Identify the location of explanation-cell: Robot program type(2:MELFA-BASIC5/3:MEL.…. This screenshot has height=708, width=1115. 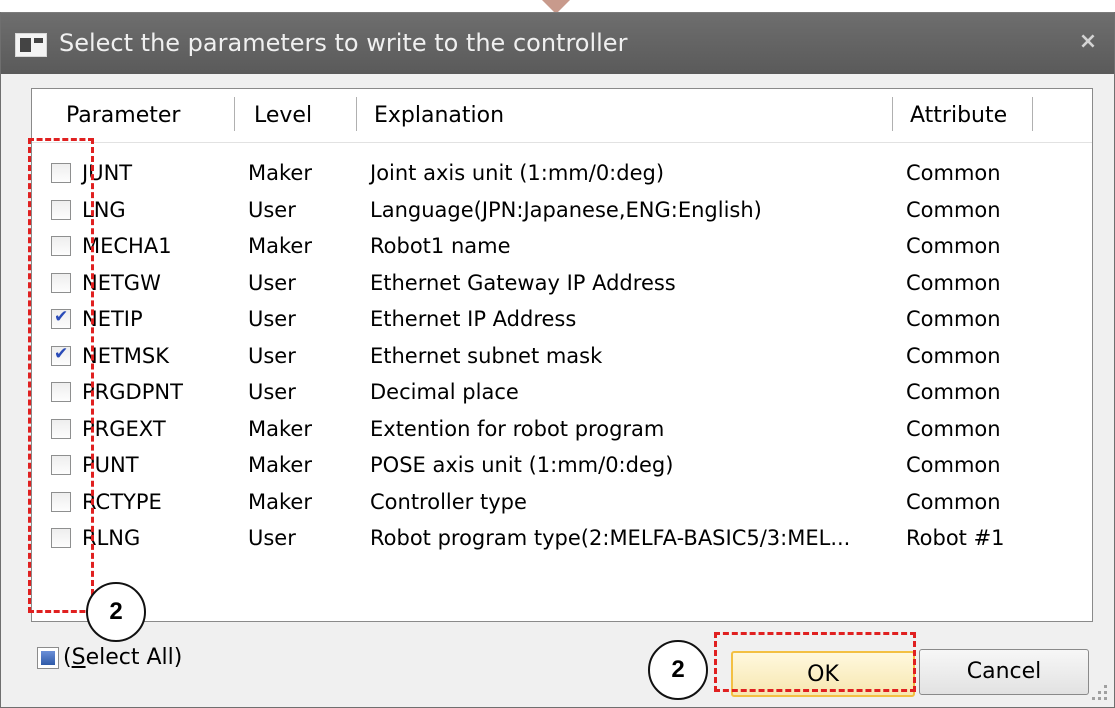
(610, 538).